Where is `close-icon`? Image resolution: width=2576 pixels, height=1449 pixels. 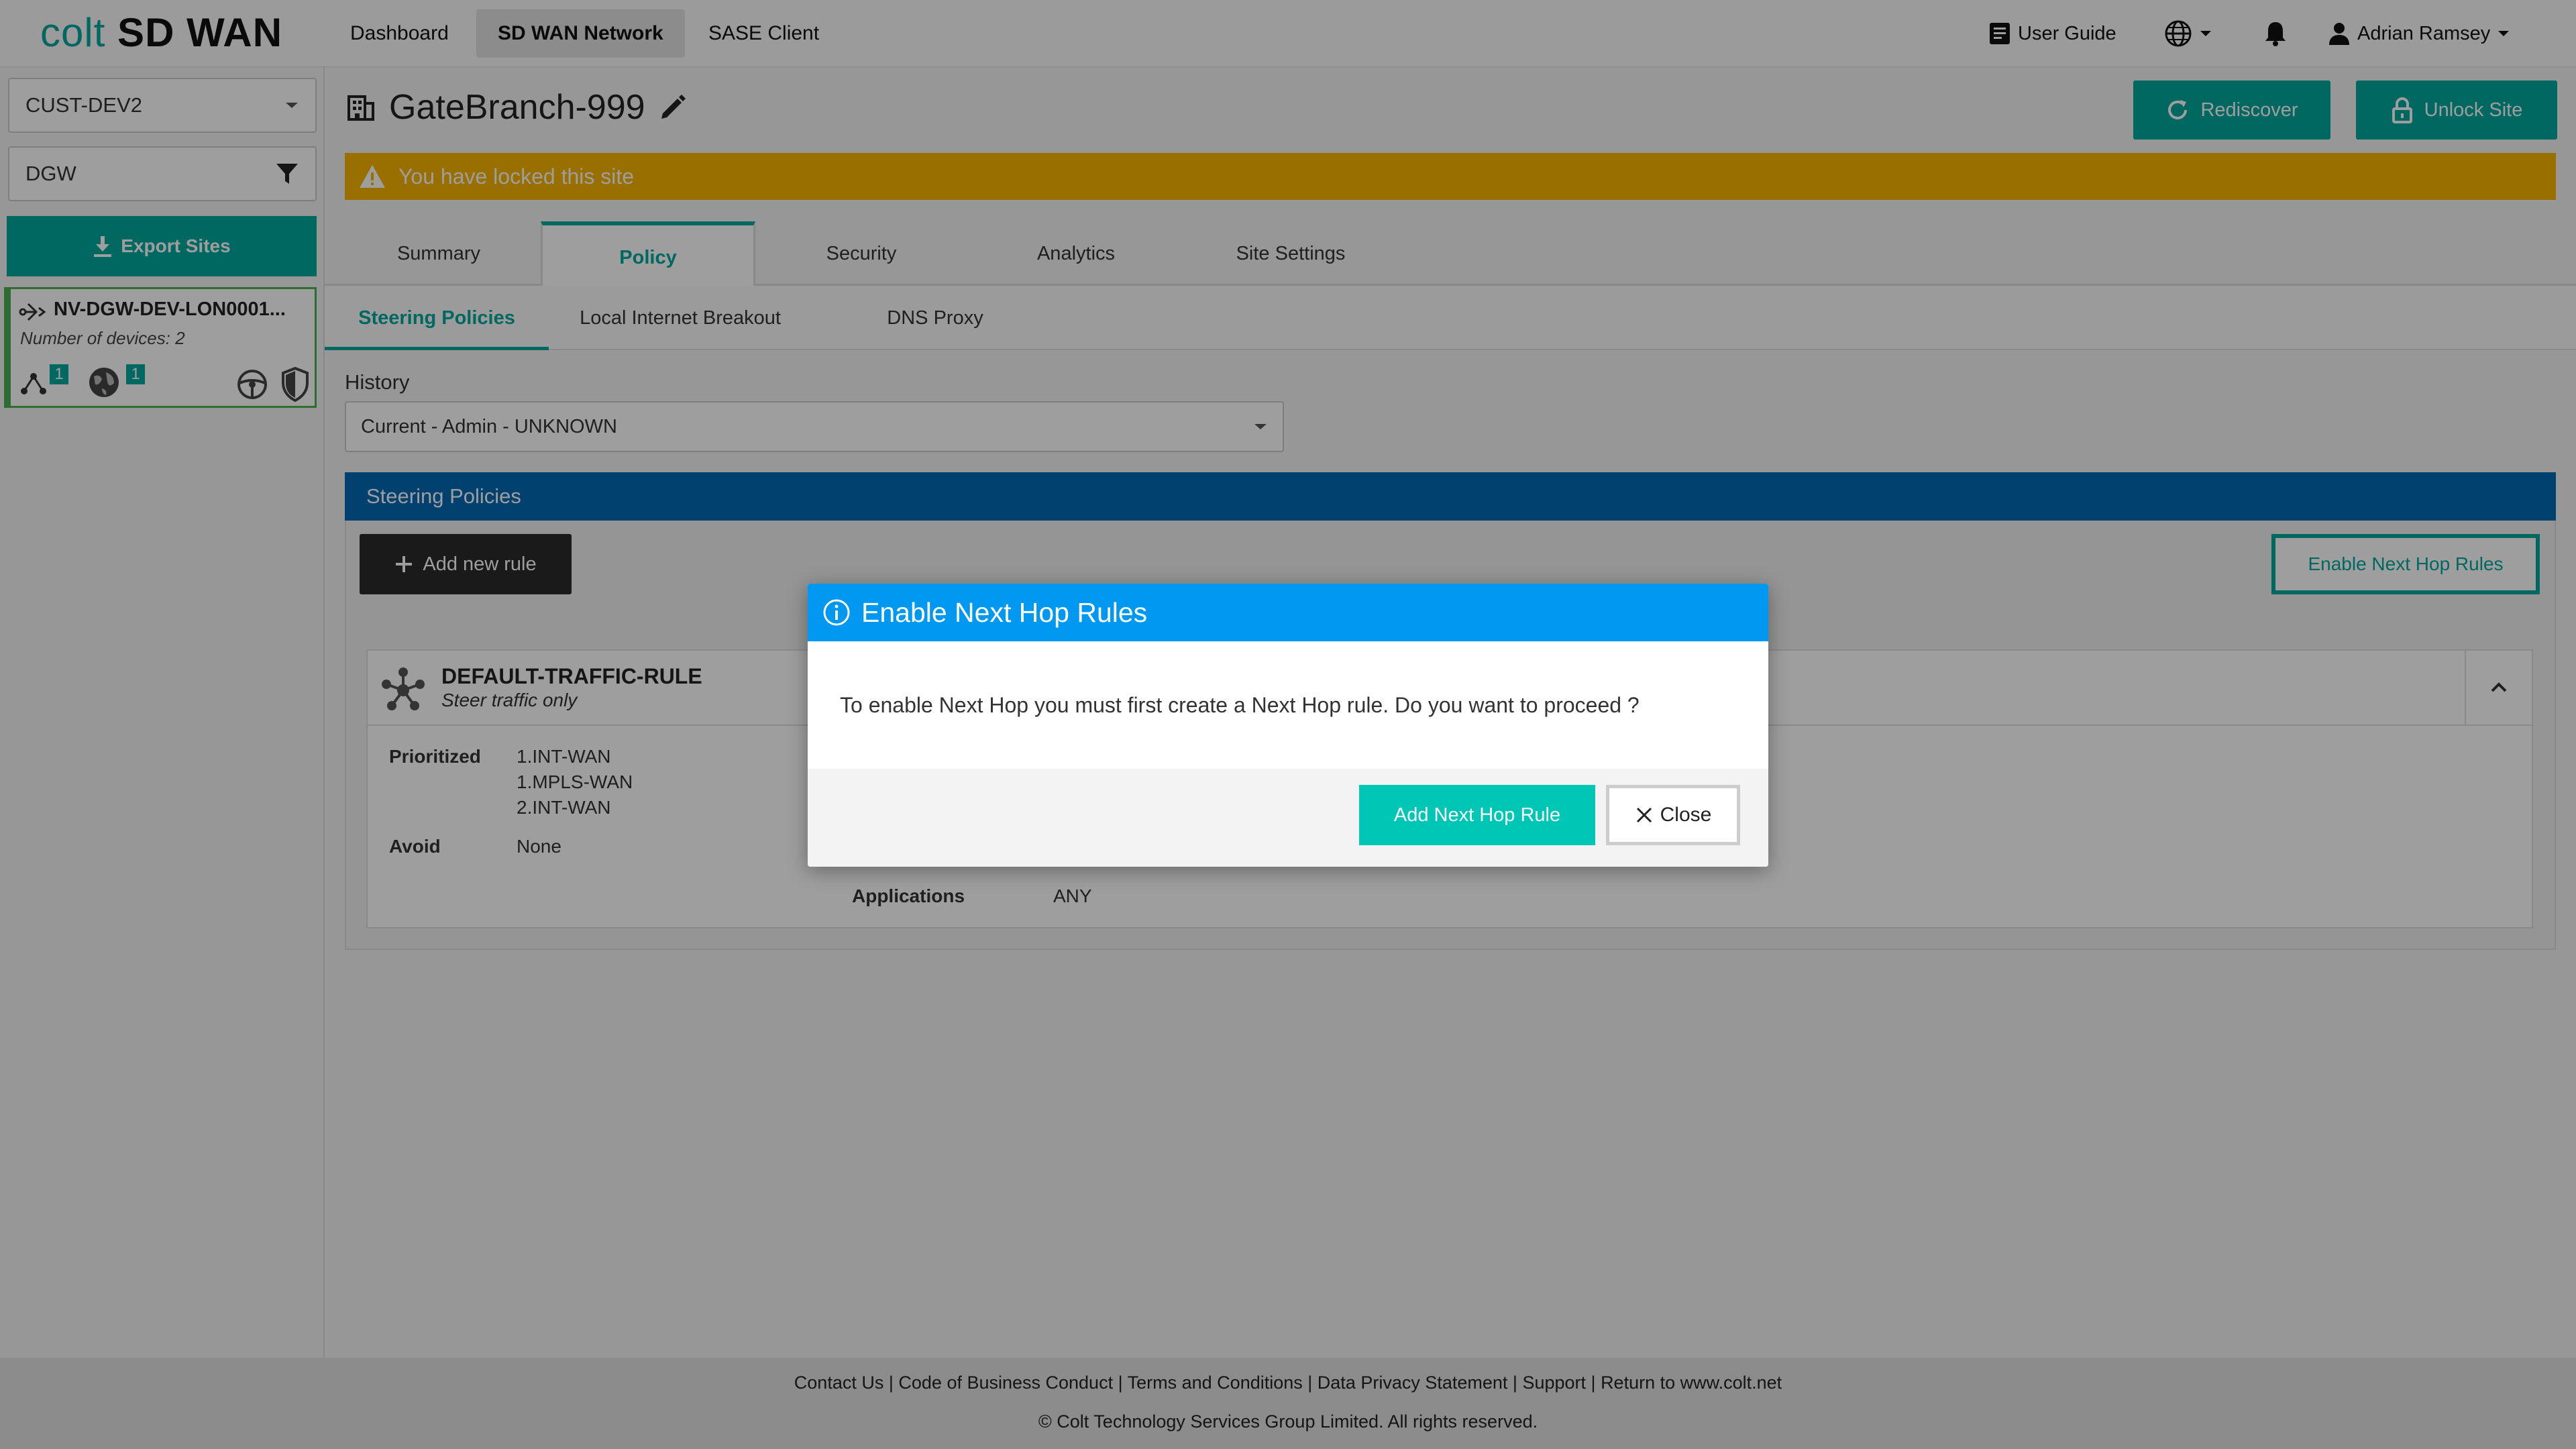 close-icon is located at coordinates (1644, 815).